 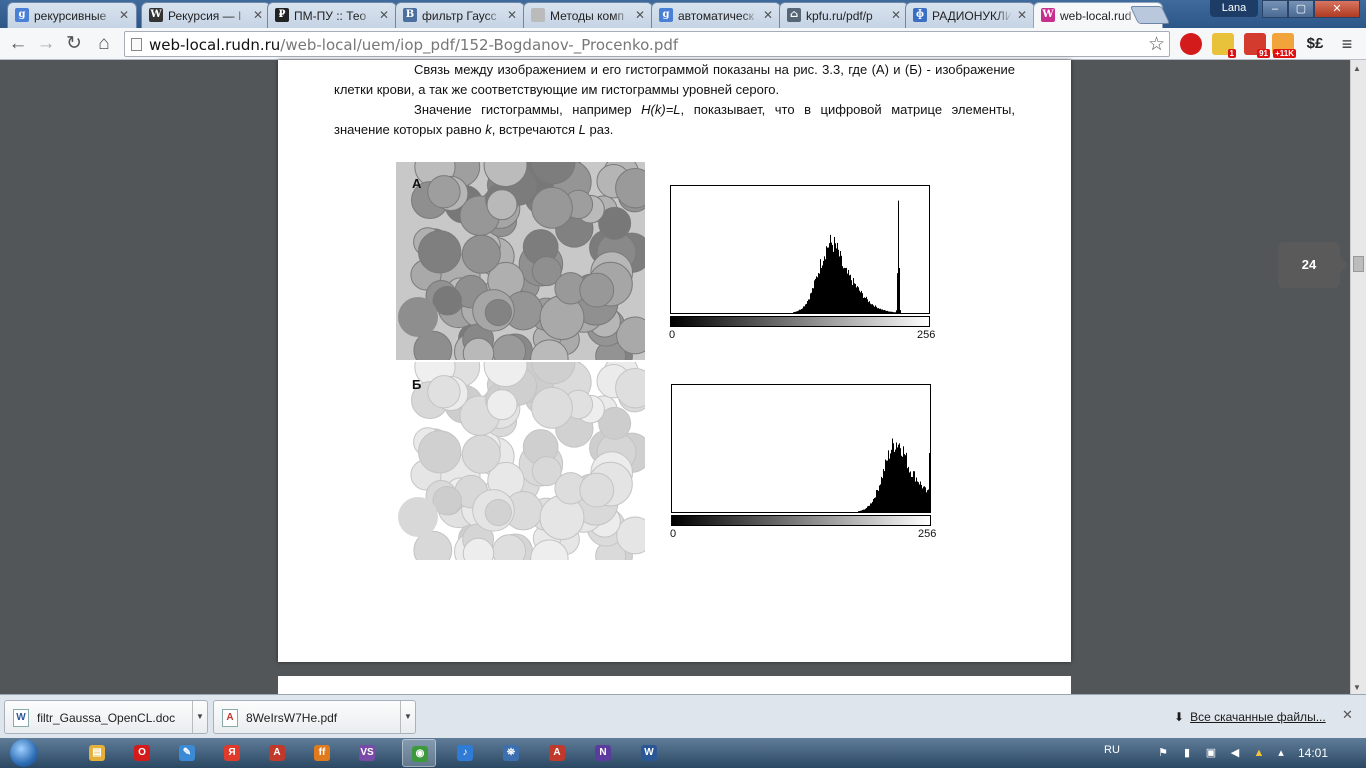 What do you see at coordinates (232, 753) in the screenshot?
I see `taskbar-yandex: Я` at bounding box center [232, 753].